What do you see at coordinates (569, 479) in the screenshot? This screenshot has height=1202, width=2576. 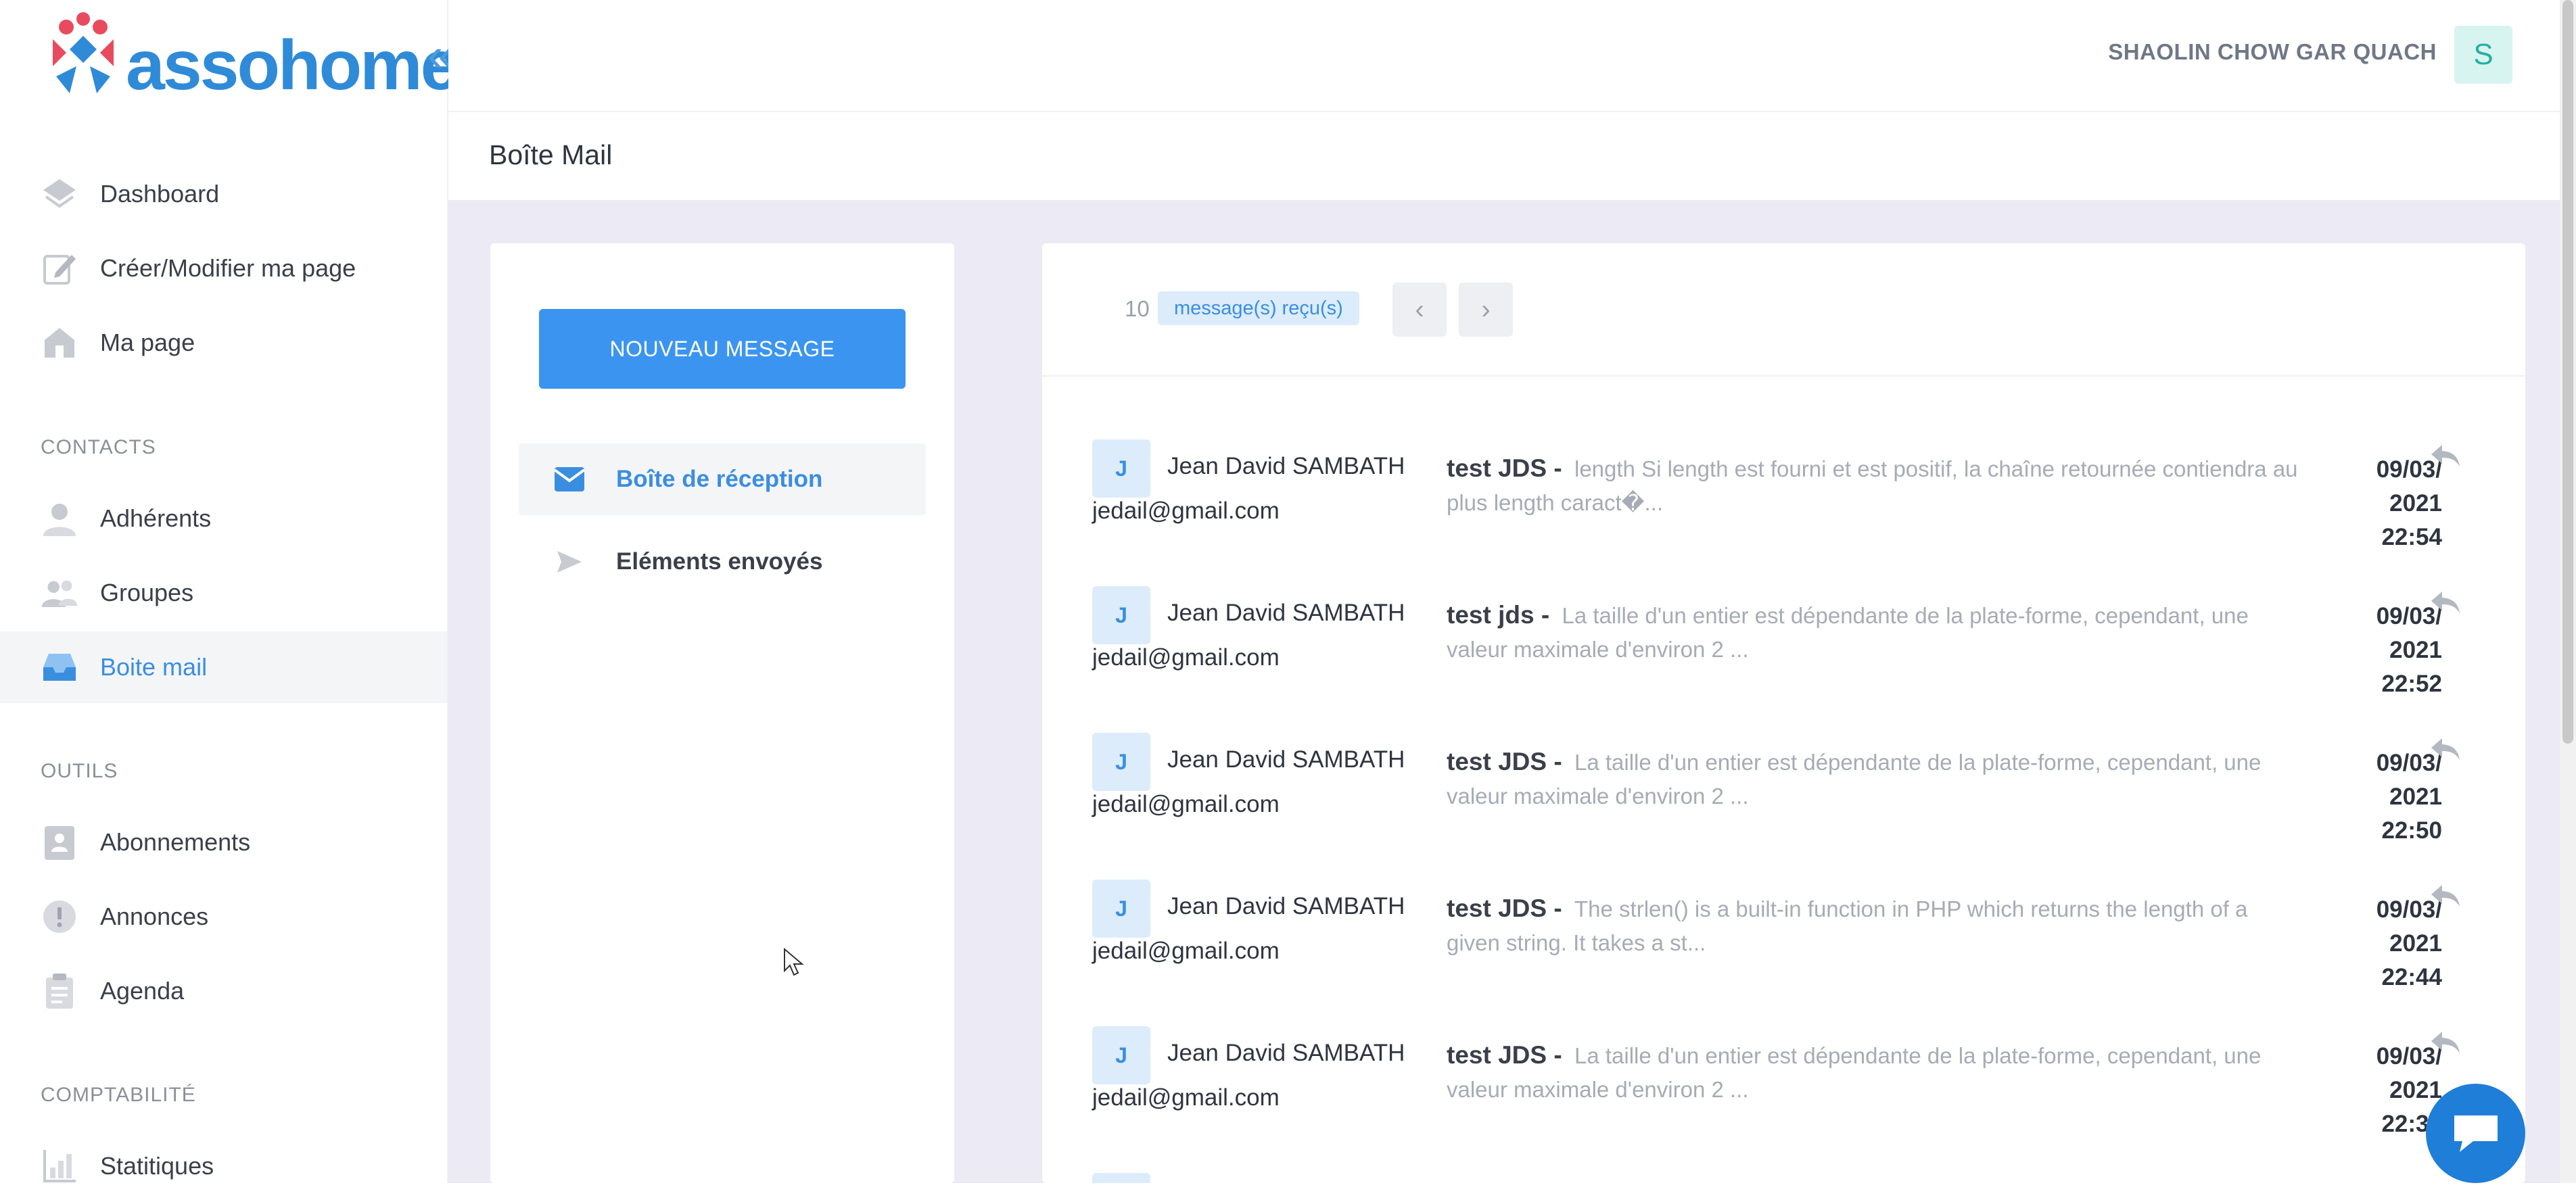 I see `inbox-folder-icon` at bounding box center [569, 479].